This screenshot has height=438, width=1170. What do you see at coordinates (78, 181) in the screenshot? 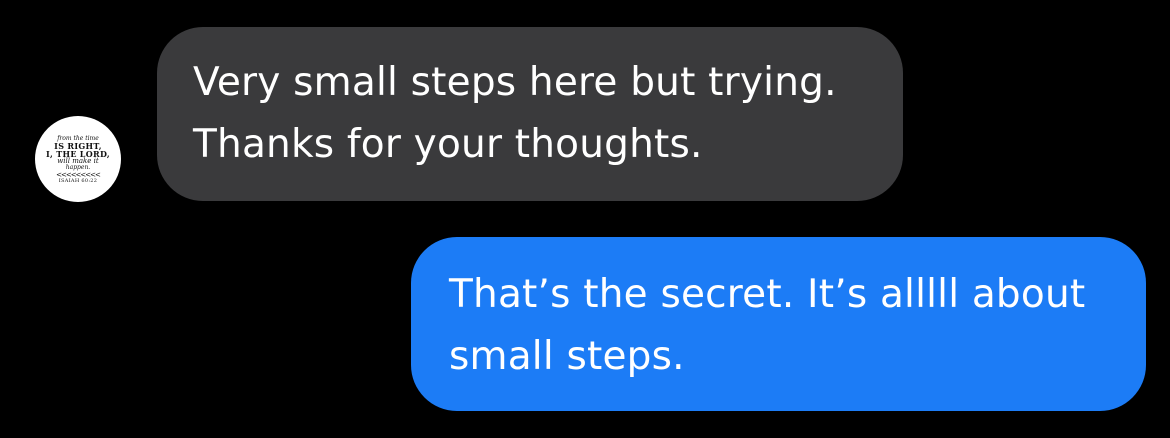
I see `avatar-text-line: ISAIAH 60:22` at bounding box center [78, 181].